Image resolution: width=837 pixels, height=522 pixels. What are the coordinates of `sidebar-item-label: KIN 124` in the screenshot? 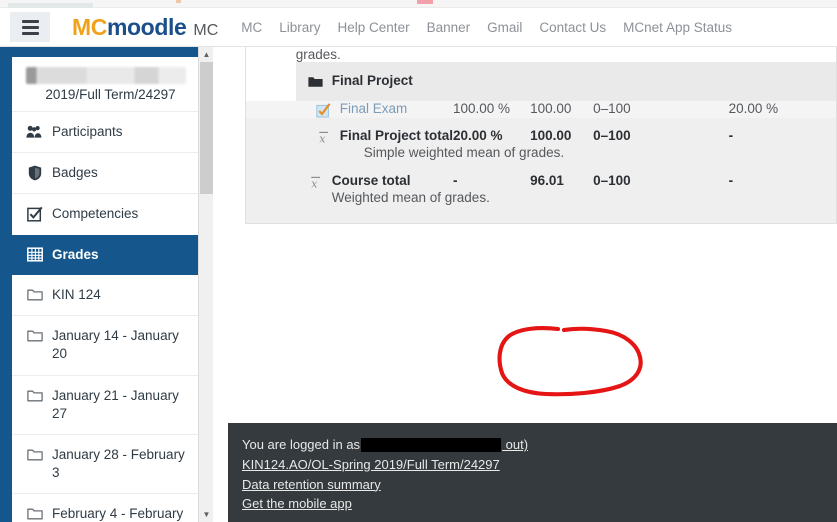 It's located at (76, 294).